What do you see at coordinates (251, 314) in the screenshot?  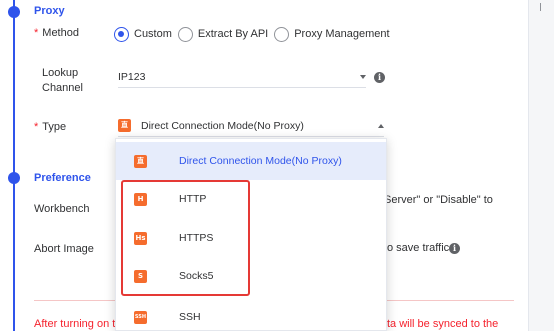 I see `dropdown-option-ssh: SSH SSH` at bounding box center [251, 314].